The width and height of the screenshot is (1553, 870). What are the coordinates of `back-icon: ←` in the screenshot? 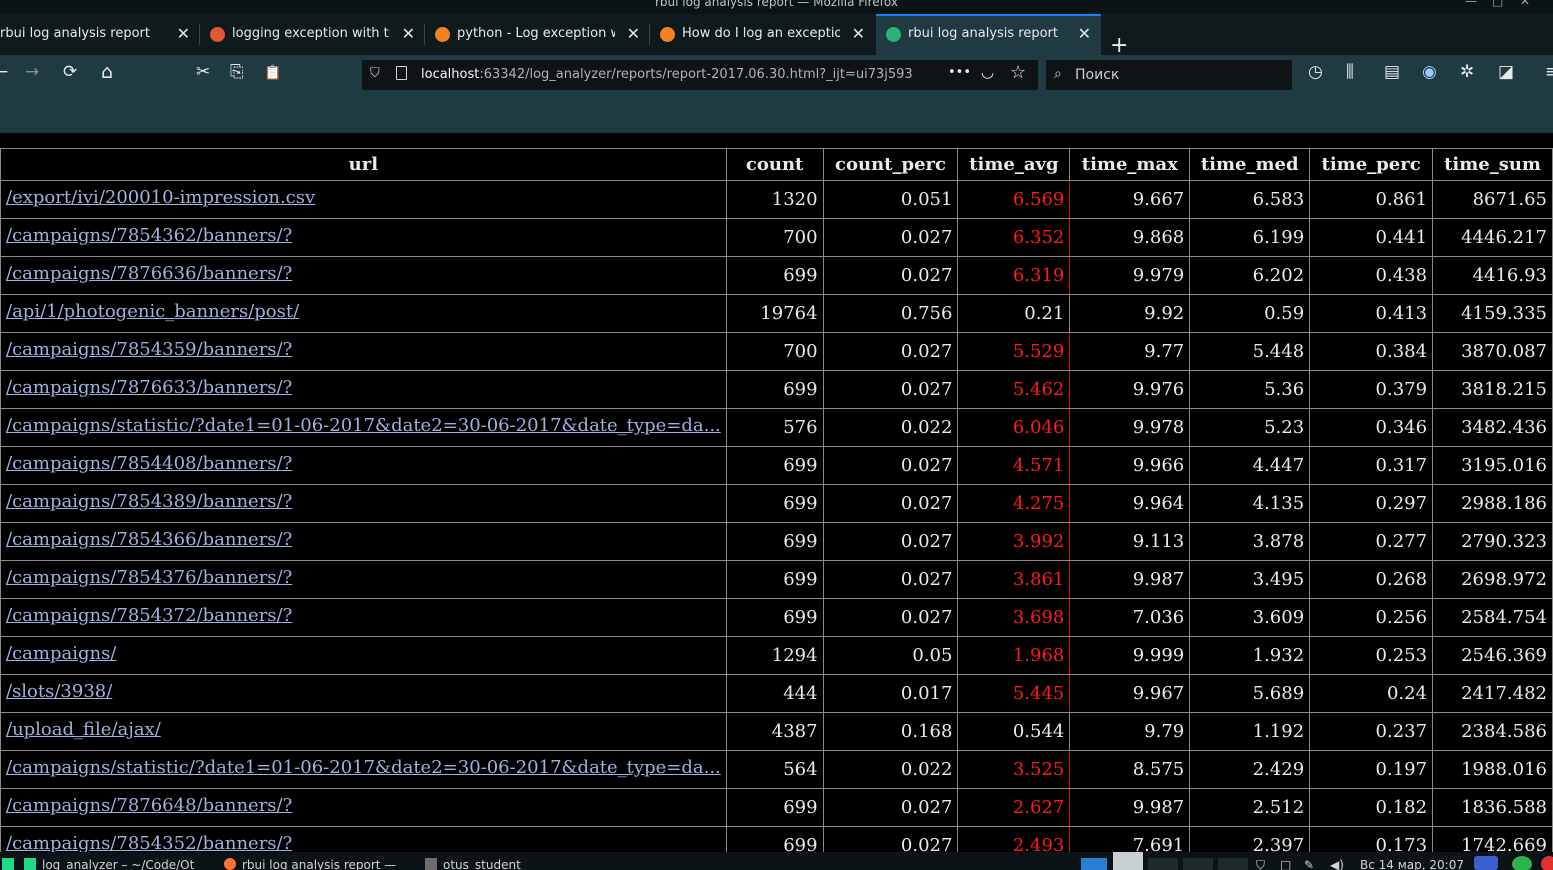 It's located at (4, 72).